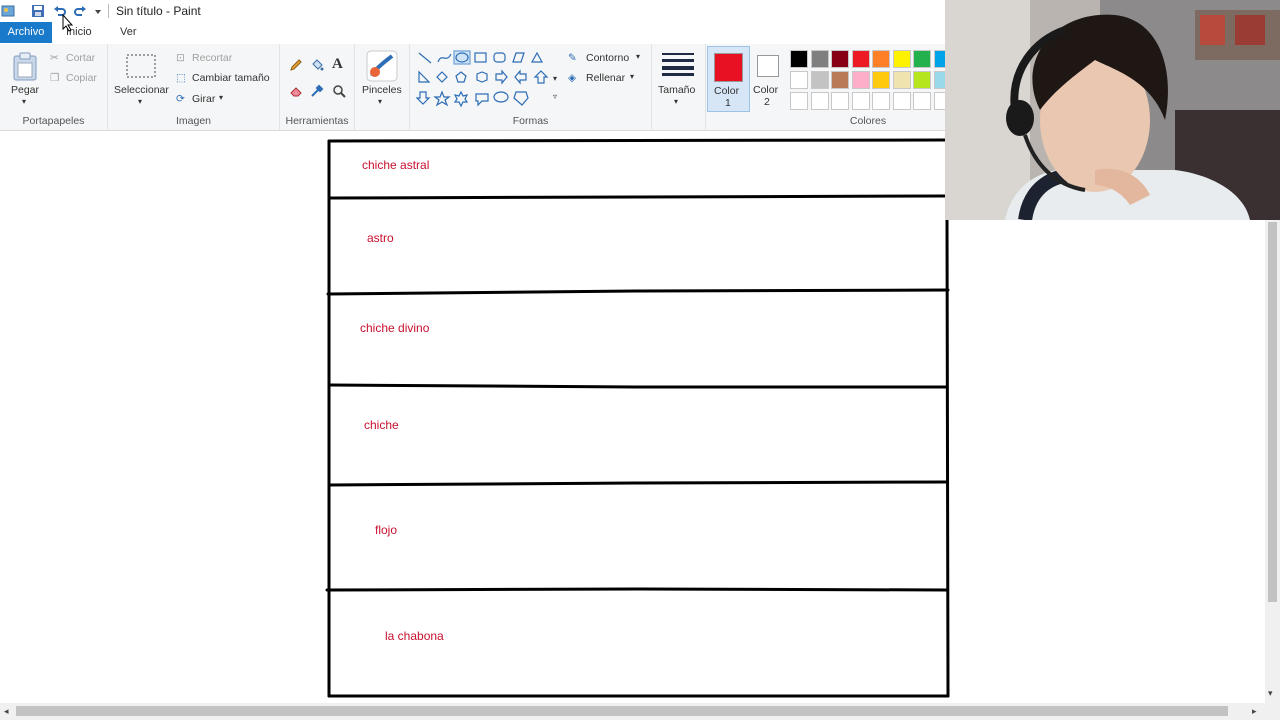 The image size is (1280, 720). I want to click on shapes-more-icon: ▿, so click(555, 96).